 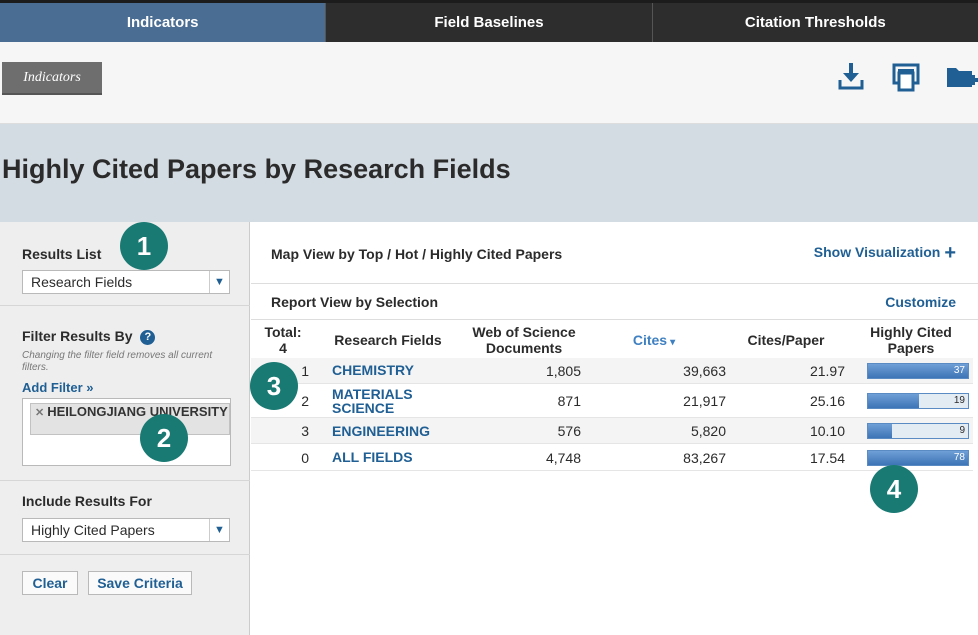 I want to click on filter-list-box: ✕ HEILONGJIANG UNIVERSITY, so click(x=126, y=432).